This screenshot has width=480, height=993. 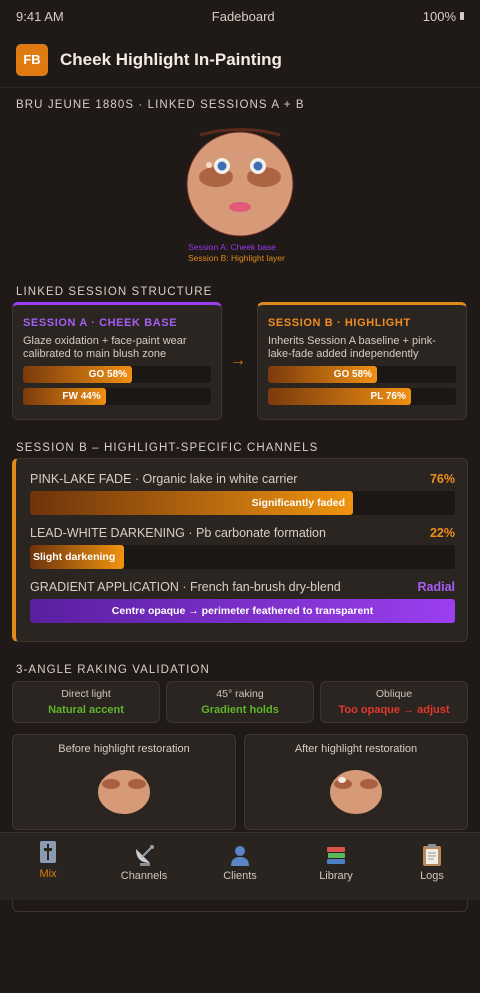 I want to click on before-restoration-card: Before highlight restoration, so click(x=124, y=782).